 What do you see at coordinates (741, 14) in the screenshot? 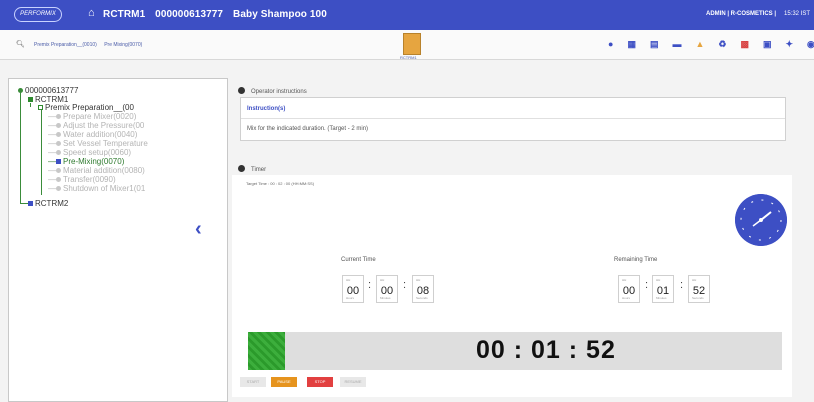
I see `user-info: ADMIN | R-COSMETICS |` at bounding box center [741, 14].